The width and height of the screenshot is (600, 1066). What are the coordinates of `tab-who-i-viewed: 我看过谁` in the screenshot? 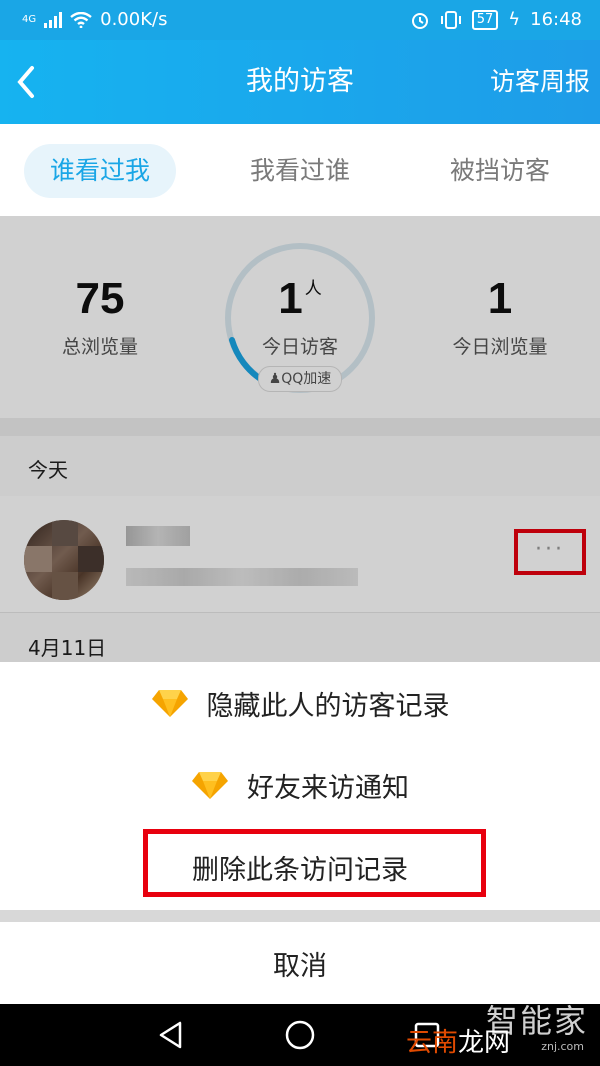 It's located at (300, 171).